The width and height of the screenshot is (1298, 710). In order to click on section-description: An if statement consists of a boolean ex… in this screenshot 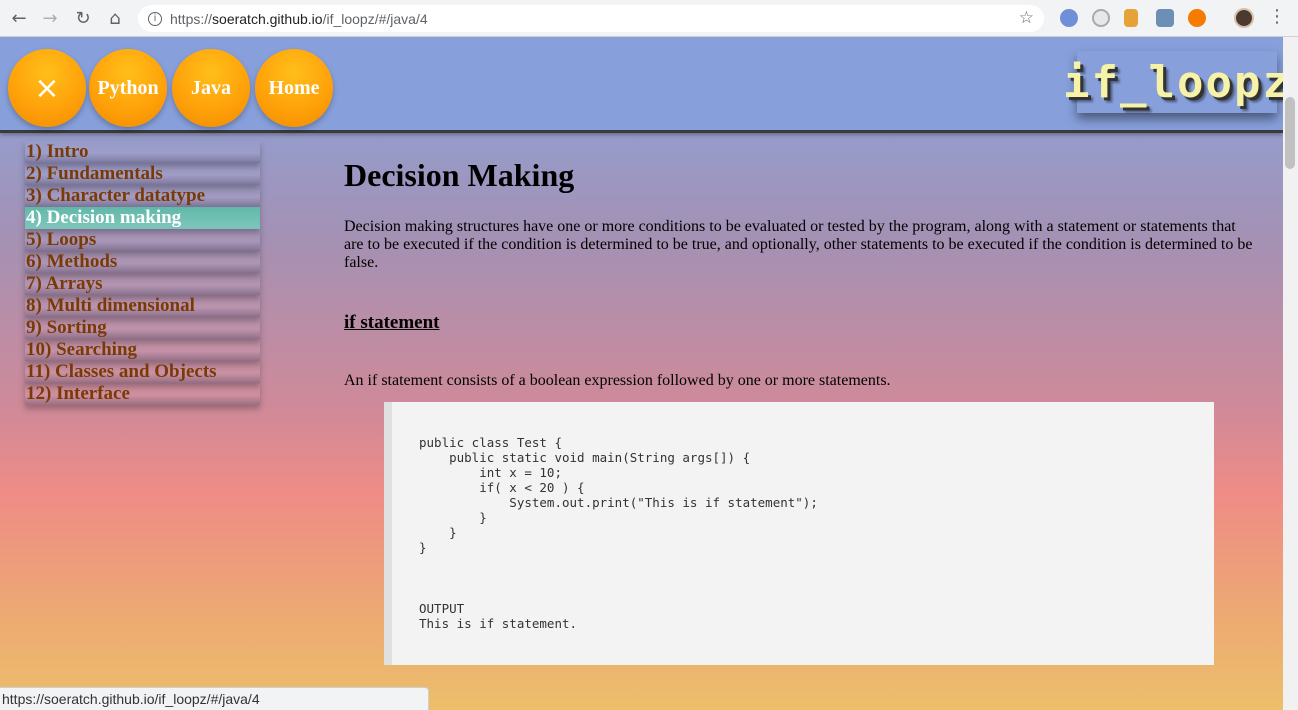, I will do `click(617, 380)`.